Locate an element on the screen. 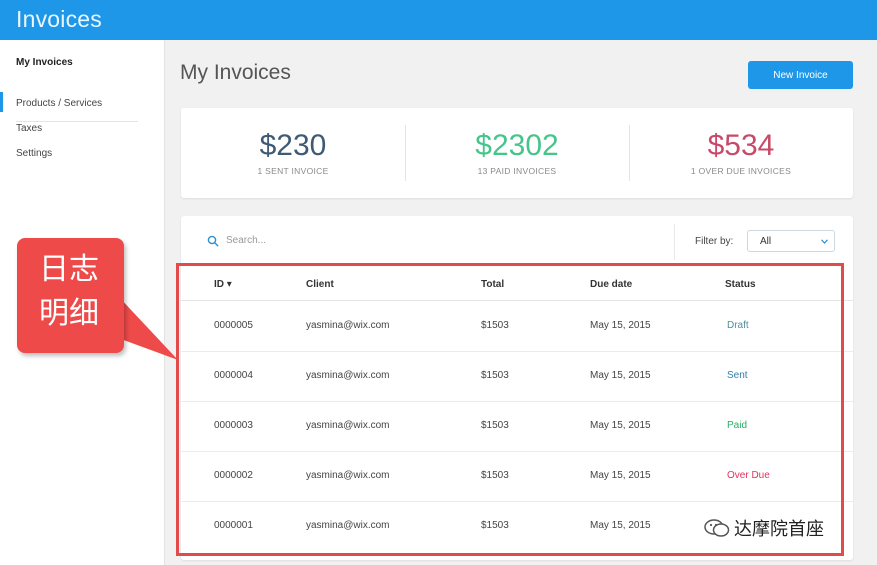 This screenshot has width=877, height=565. column-header-due-date: Due date is located at coordinates (611, 284).